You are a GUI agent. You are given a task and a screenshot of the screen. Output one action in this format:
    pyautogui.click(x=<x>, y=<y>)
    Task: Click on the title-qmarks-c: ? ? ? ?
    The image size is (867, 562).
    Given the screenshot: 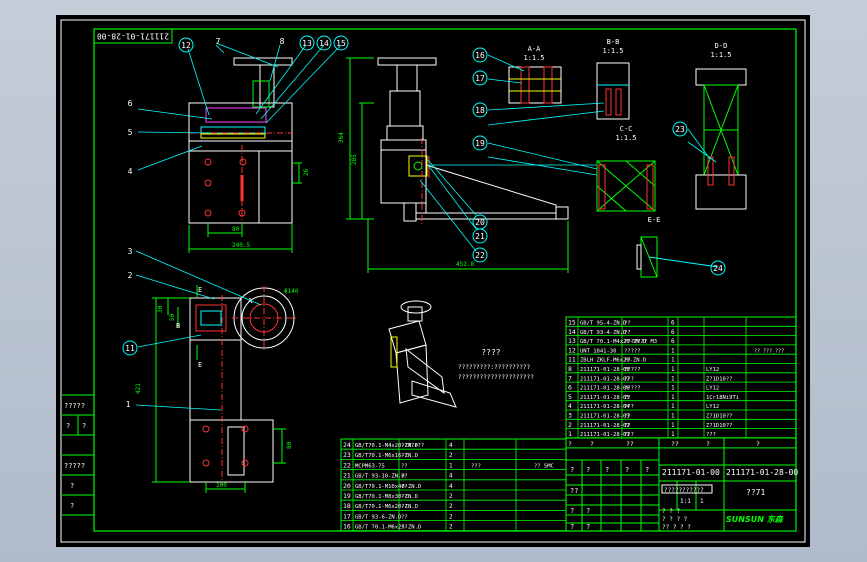 What is the action you would take?
    pyautogui.click(x=675, y=519)
    